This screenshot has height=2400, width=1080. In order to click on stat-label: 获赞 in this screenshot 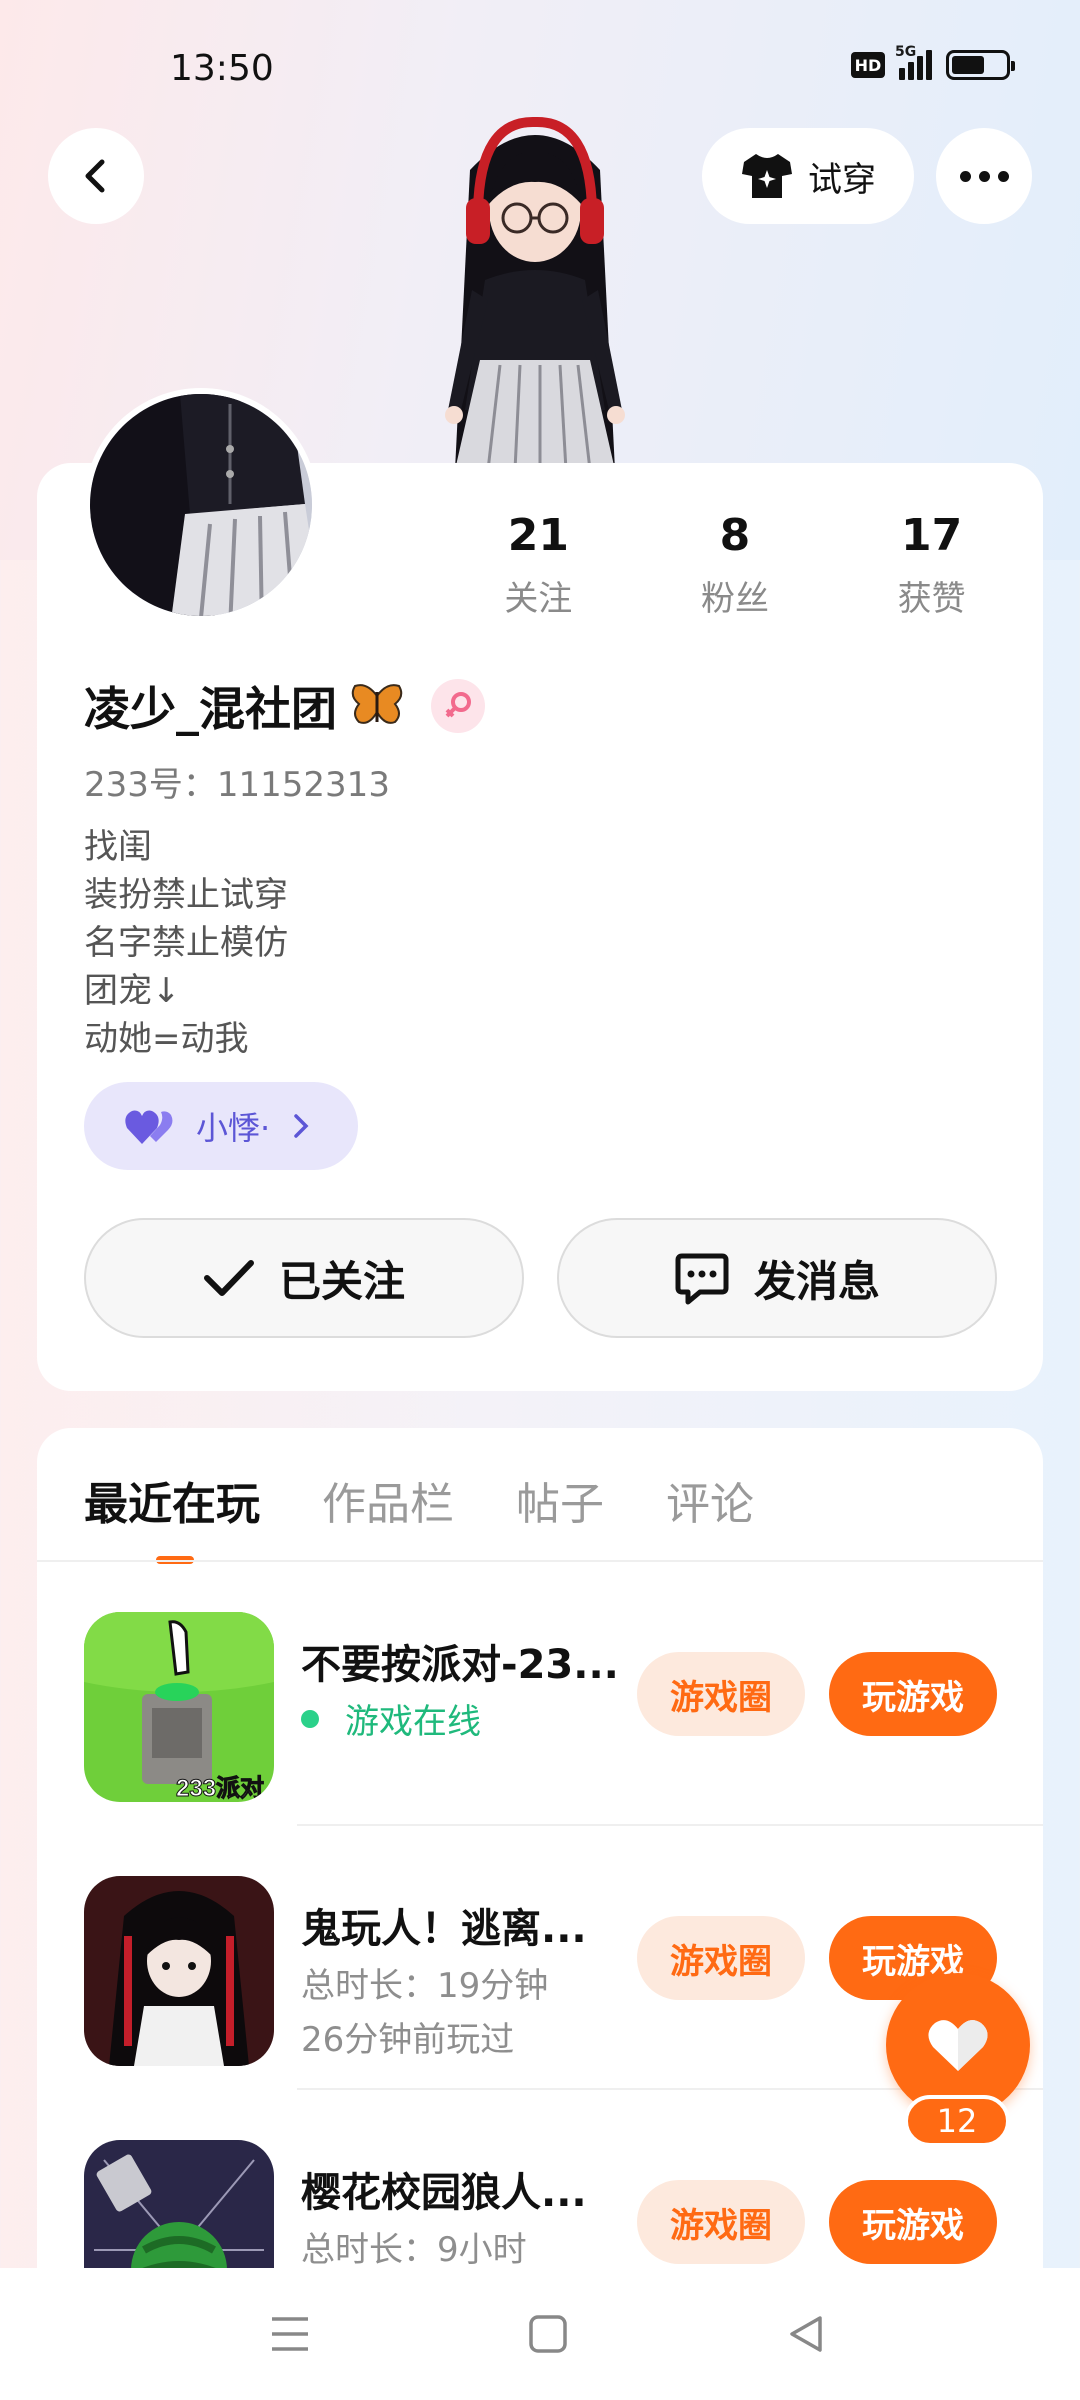, I will do `click(931, 599)`.